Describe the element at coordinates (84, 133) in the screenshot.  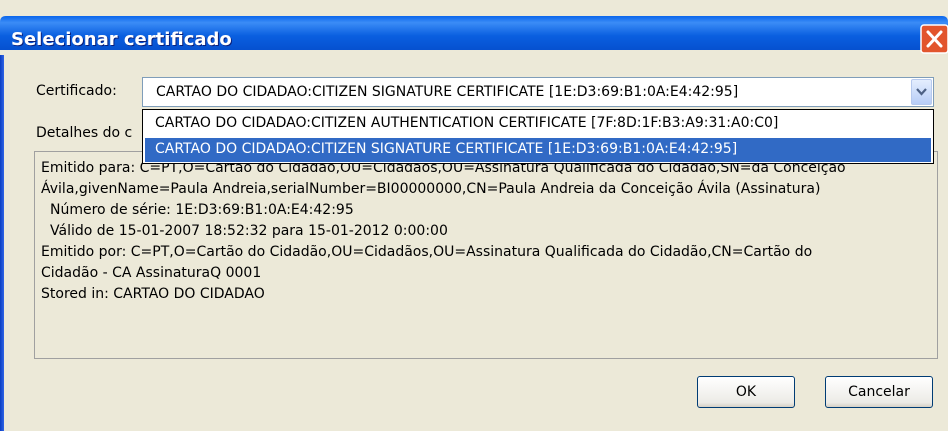
I see `details-label: Detalhes do c` at that location.